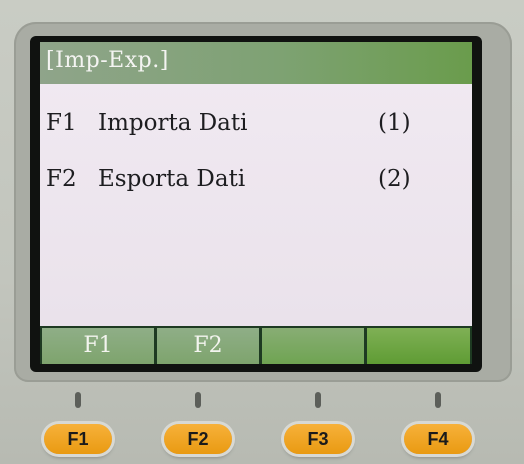  I want to click on hardware-key-f2: F2, so click(198, 439).